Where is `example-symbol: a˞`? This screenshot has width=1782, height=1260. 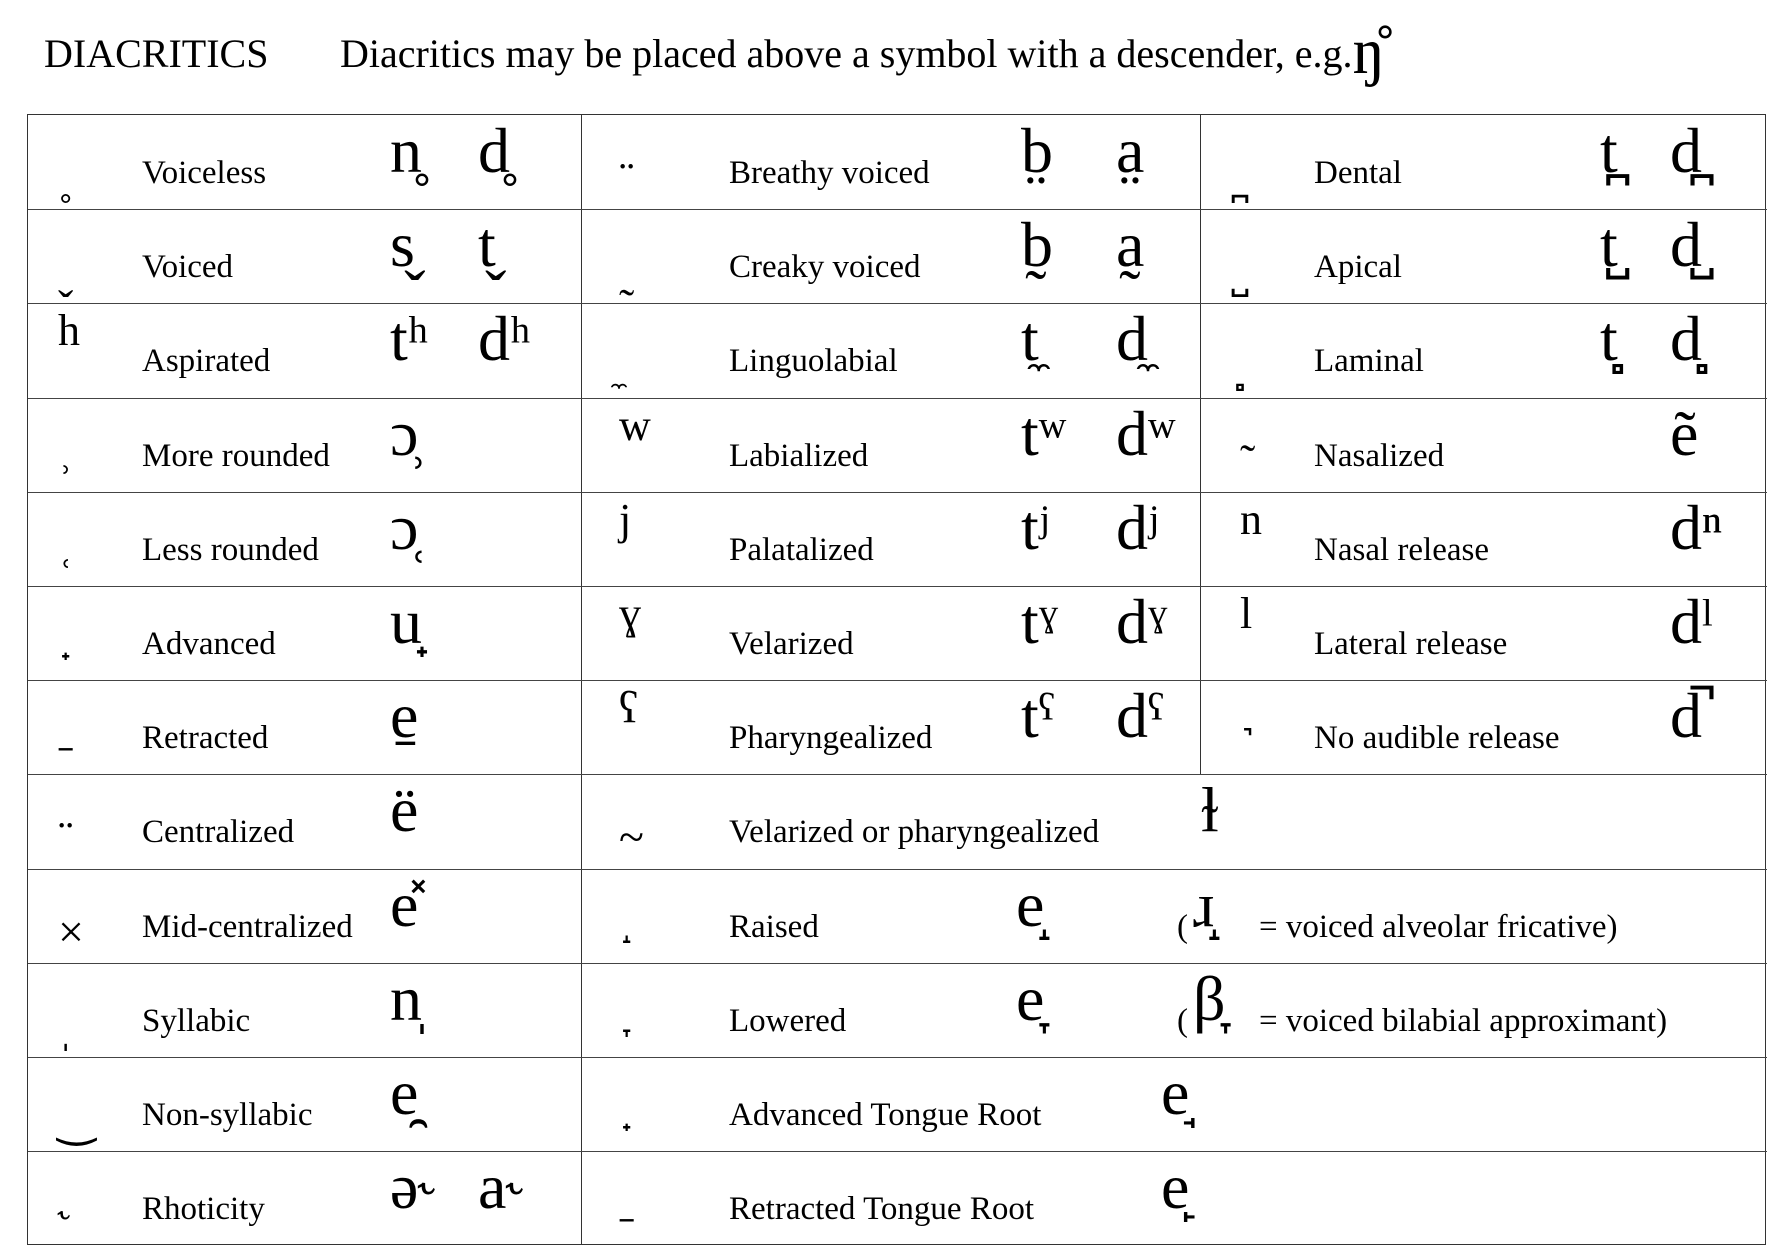
example-symbol: a˞ is located at coordinates (503, 1187).